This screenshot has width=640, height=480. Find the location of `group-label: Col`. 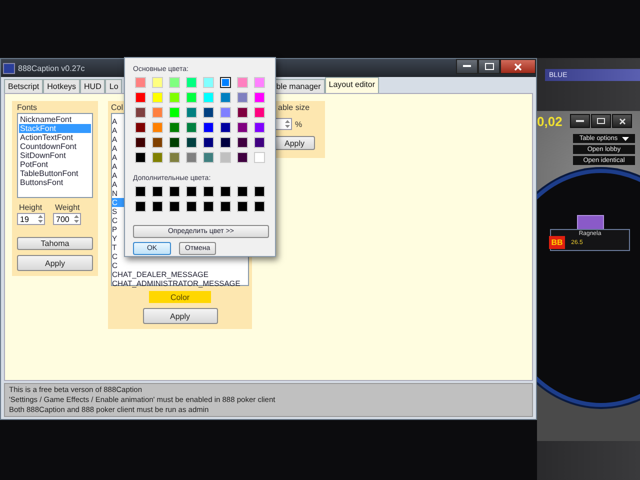

group-label: Col is located at coordinates (117, 108).